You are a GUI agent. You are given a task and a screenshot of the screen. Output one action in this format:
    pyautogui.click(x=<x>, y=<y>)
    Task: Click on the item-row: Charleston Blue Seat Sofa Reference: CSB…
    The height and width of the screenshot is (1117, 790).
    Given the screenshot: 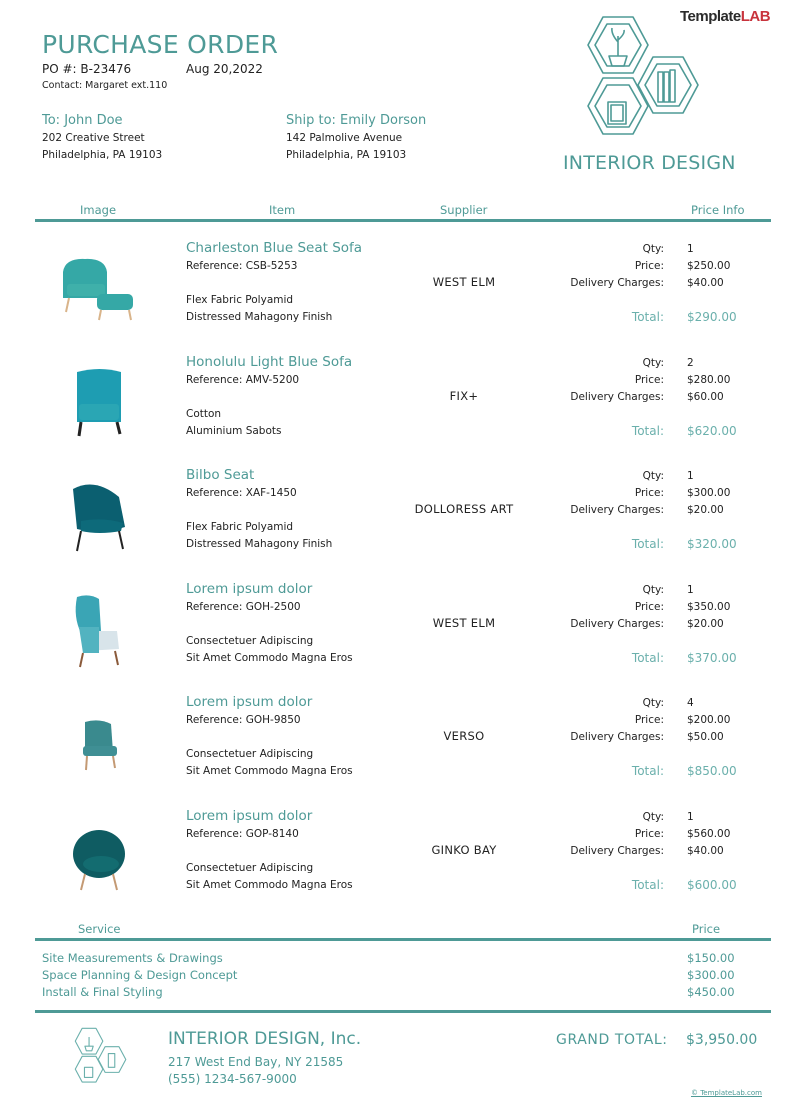 What is the action you would take?
    pyautogui.click(x=395, y=297)
    